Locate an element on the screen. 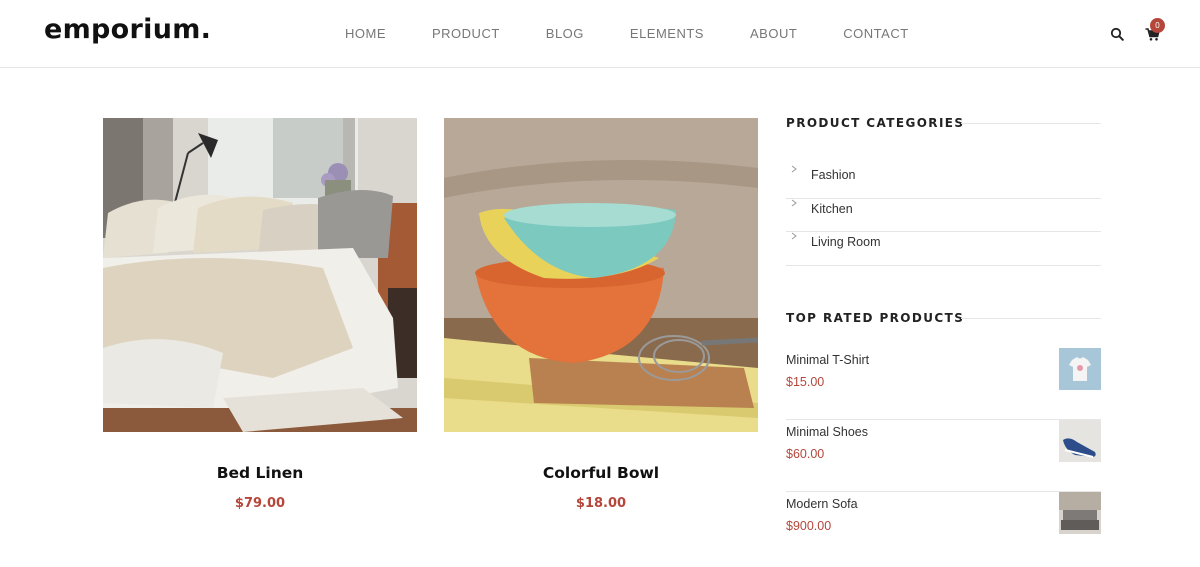 The width and height of the screenshot is (1200, 567). bedroom-photo is located at coordinates (260, 275).